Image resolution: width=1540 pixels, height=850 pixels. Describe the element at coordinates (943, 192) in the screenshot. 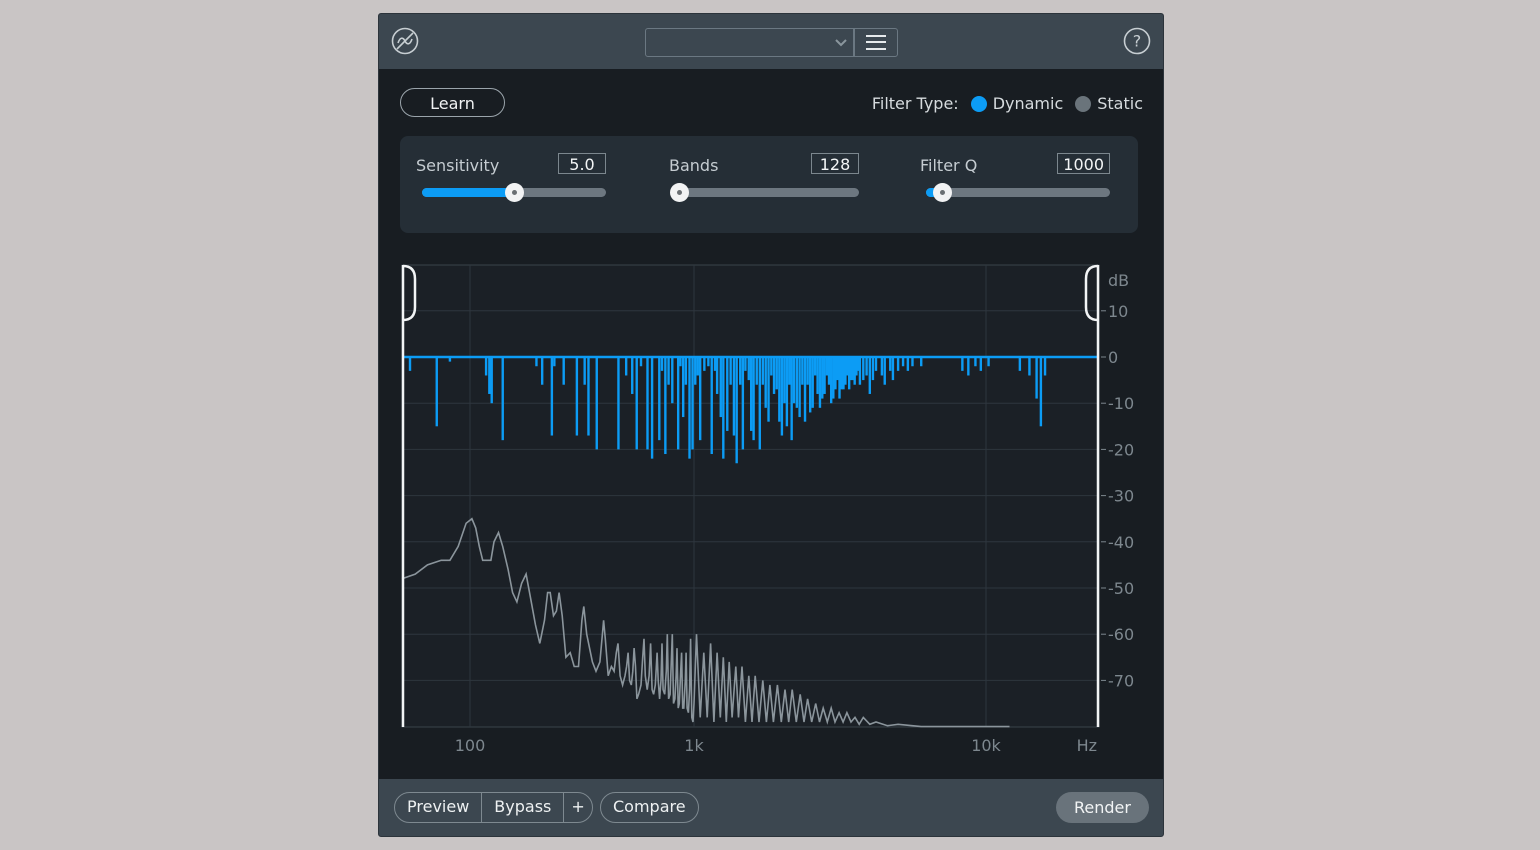

I see `filter-q-slider-thumb` at that location.